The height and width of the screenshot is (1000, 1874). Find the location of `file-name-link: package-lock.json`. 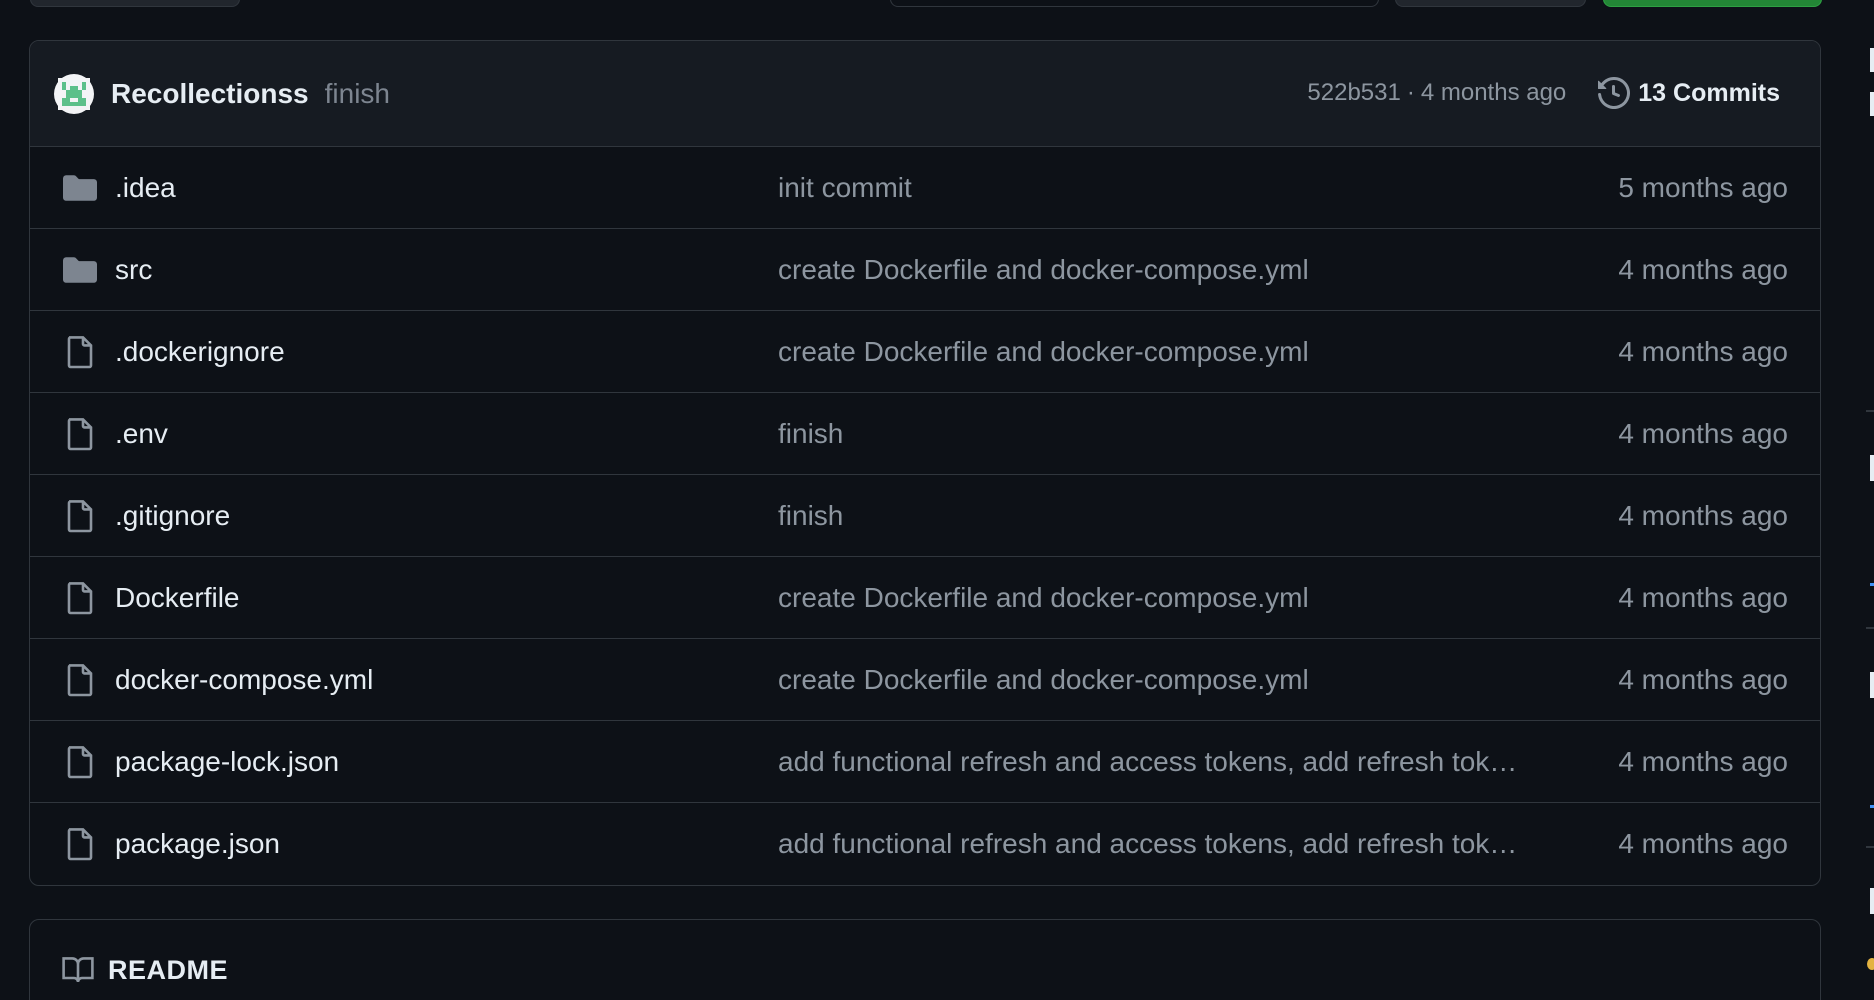

file-name-link: package-lock.json is located at coordinates (227, 762).